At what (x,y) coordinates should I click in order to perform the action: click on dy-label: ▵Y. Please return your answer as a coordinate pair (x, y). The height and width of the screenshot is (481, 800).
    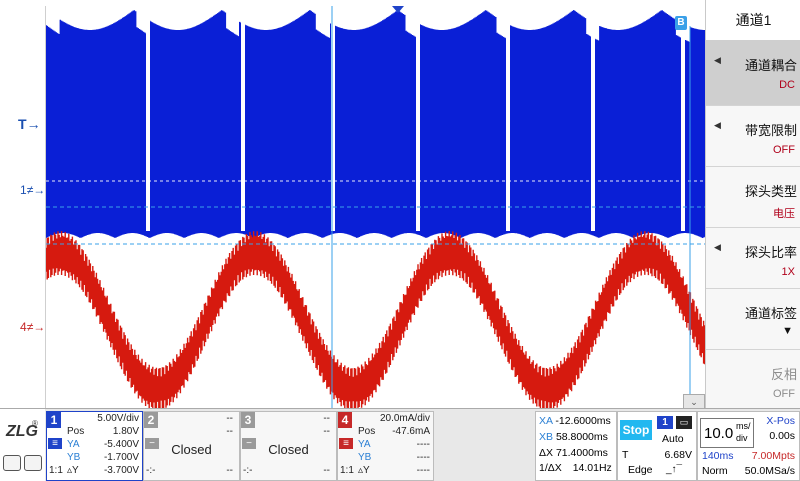
    Looking at the image, I should click on (73, 470).